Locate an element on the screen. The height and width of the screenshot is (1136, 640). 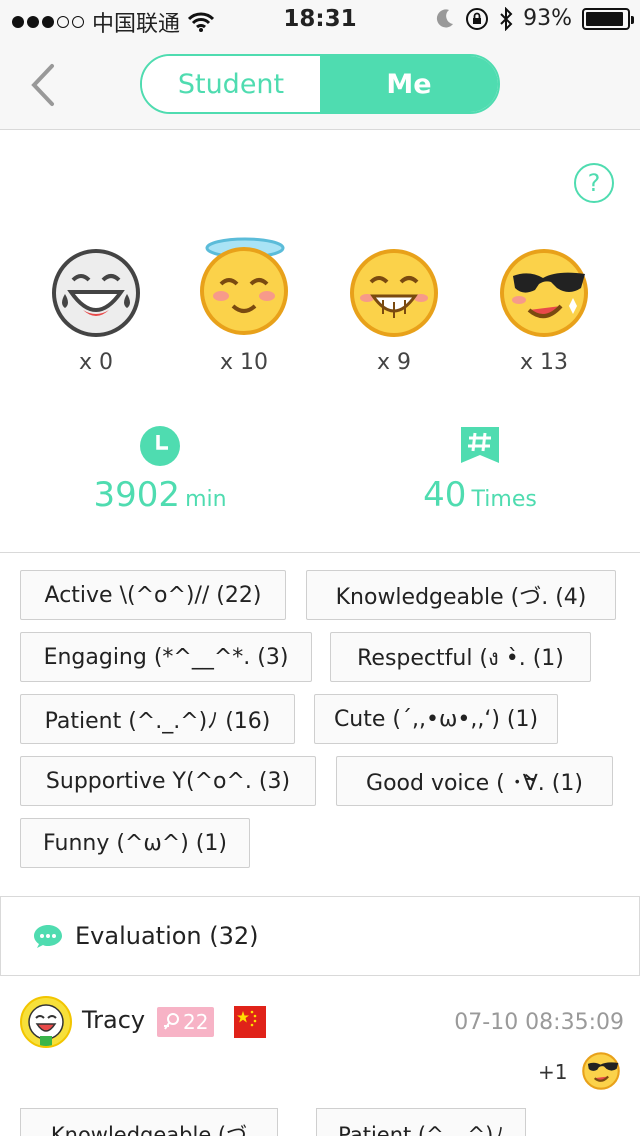
minutes-line: 3902 min is located at coordinates (160, 495).